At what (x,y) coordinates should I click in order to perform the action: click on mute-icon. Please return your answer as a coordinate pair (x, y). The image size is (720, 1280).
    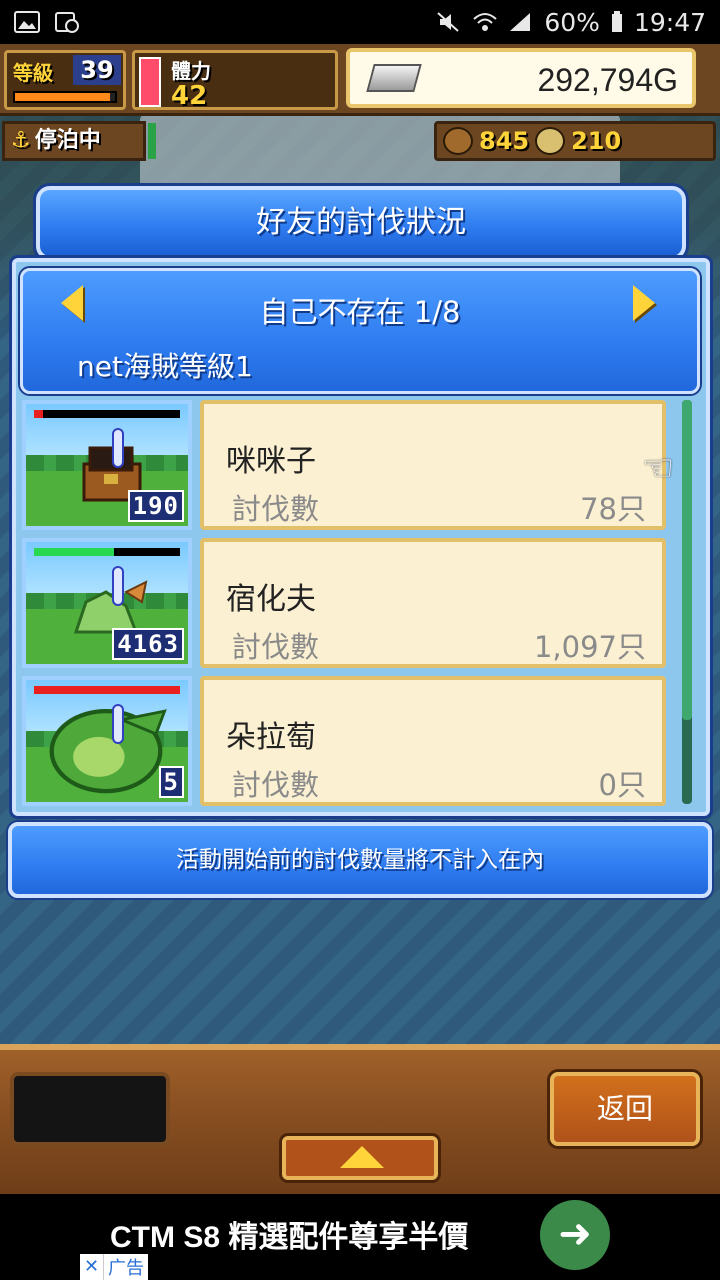
    Looking at the image, I should click on (448, 22).